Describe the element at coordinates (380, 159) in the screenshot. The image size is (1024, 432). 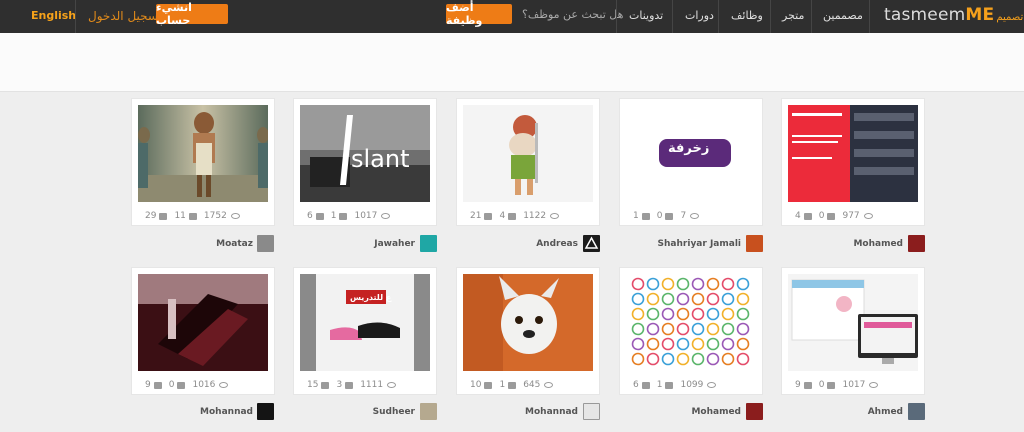
I see `thumbnail-title: slant` at that location.